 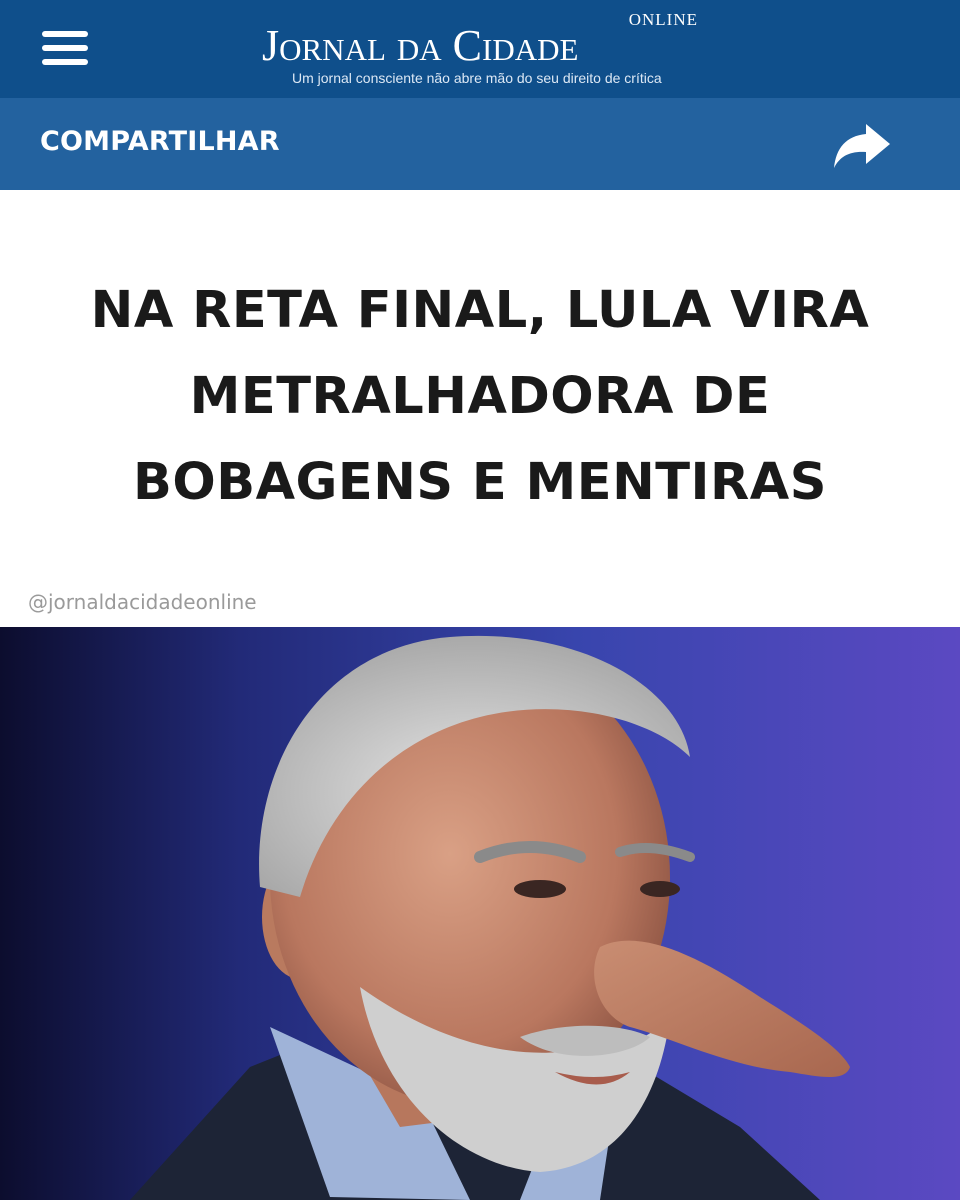 What do you see at coordinates (663, 19) in the screenshot?
I see `logo-online-label: ONLINE` at bounding box center [663, 19].